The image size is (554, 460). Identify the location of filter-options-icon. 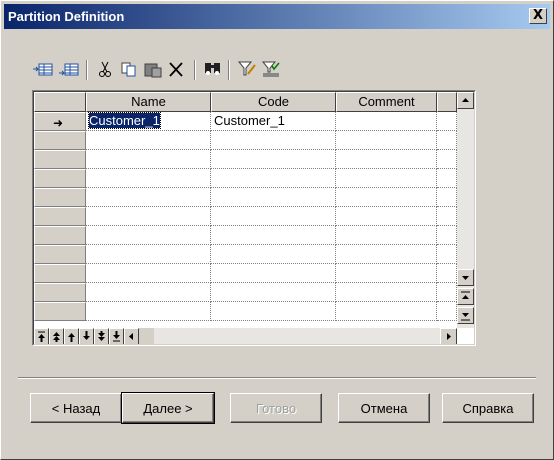
(270, 69).